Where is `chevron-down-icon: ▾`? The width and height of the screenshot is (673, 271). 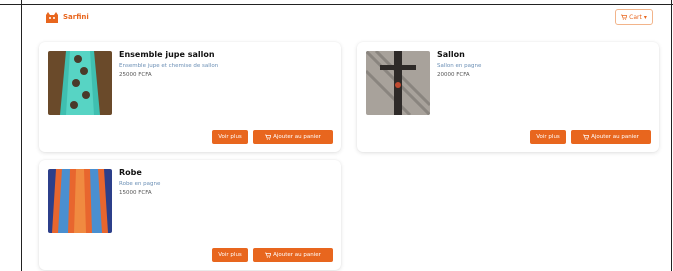
chevron-down-icon: ▾ is located at coordinates (645, 17).